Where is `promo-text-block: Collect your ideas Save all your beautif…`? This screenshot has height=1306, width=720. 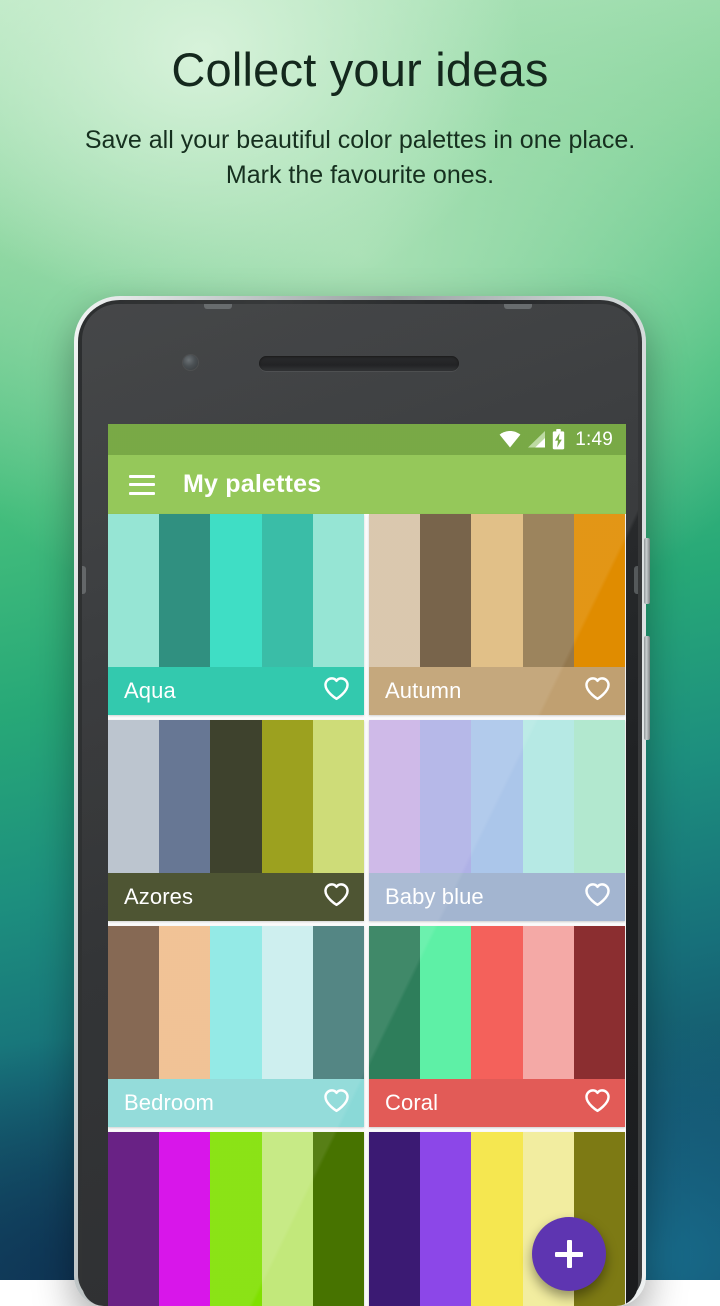 promo-text-block: Collect your ideas Save all your beautif… is located at coordinates (360, 97).